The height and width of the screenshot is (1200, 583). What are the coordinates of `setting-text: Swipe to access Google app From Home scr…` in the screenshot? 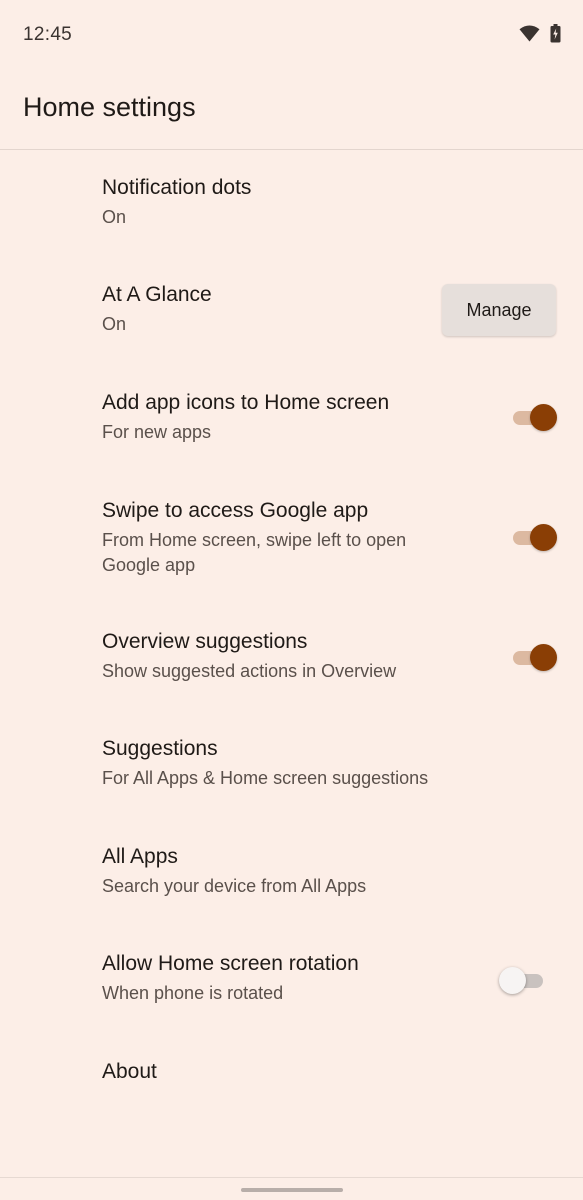 It's located at (282, 537).